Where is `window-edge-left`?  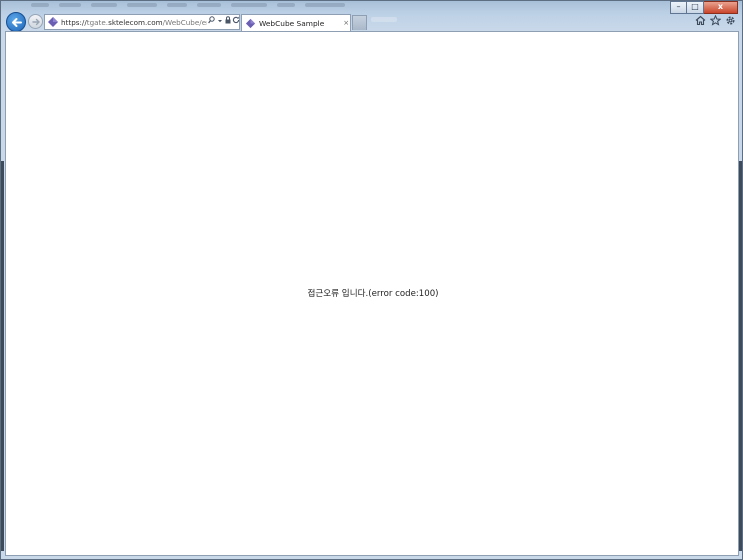
window-edge-left is located at coordinates (2, 356).